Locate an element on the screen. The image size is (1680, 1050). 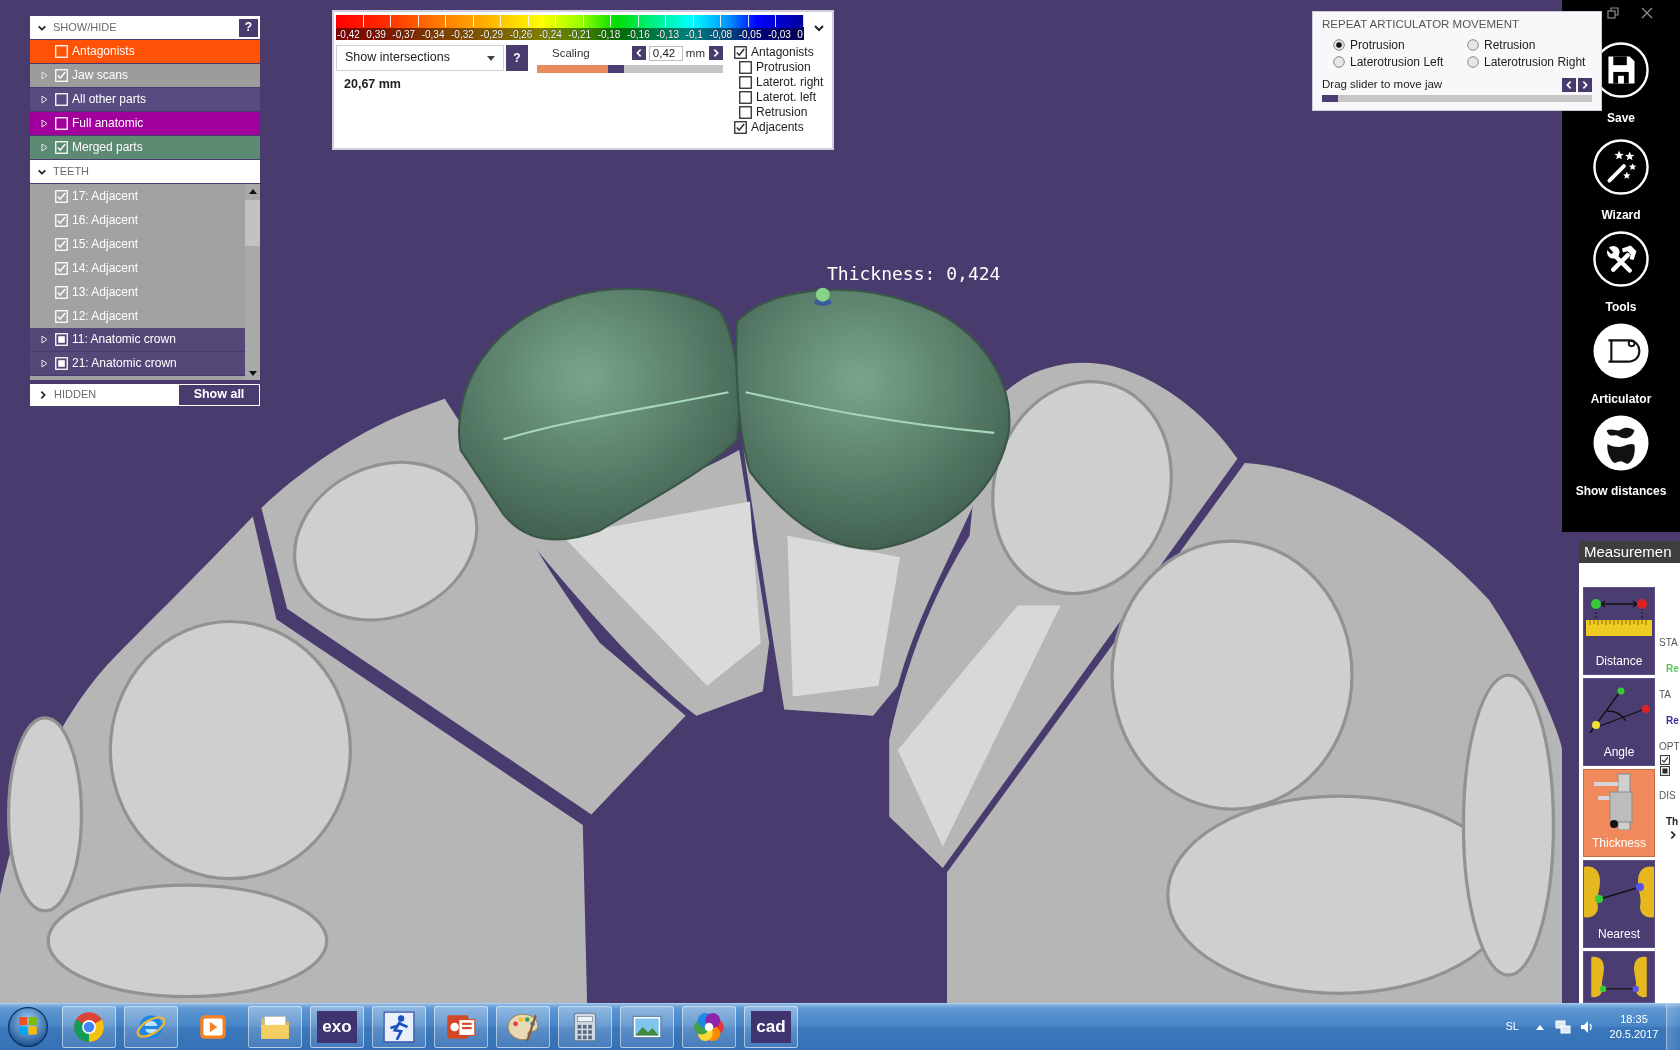
value-text: Th is located at coordinates (1669, 822).